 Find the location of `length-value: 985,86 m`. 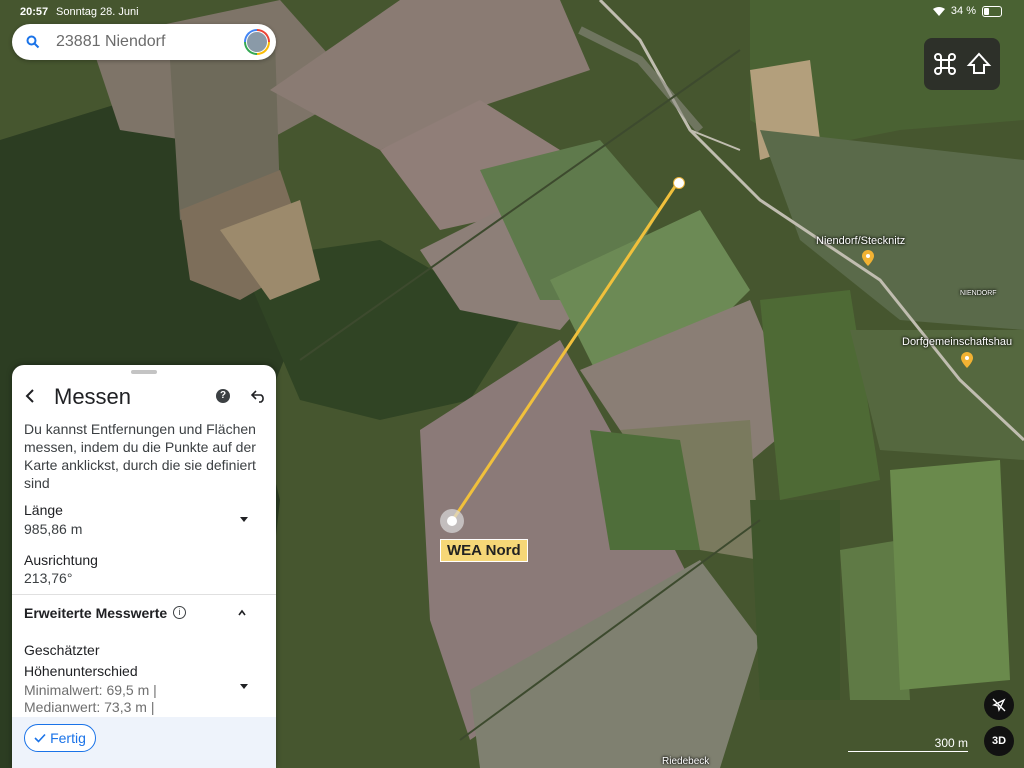

length-value: 985,86 m is located at coordinates (53, 529).